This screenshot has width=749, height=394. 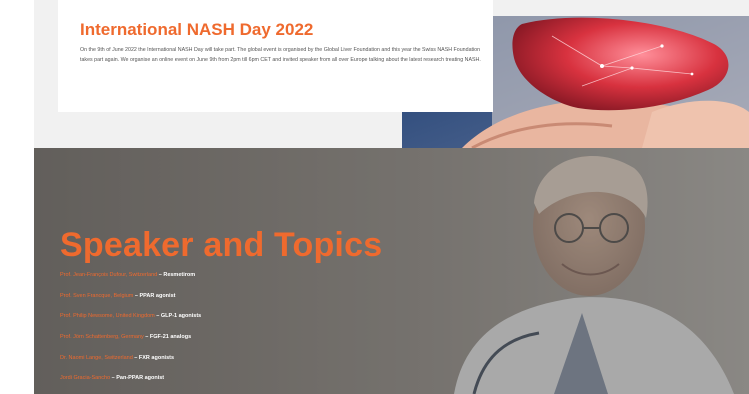 I want to click on speaker-name-link: Prof. Jean-François Dufour, Switzerland, so click(x=108, y=275).